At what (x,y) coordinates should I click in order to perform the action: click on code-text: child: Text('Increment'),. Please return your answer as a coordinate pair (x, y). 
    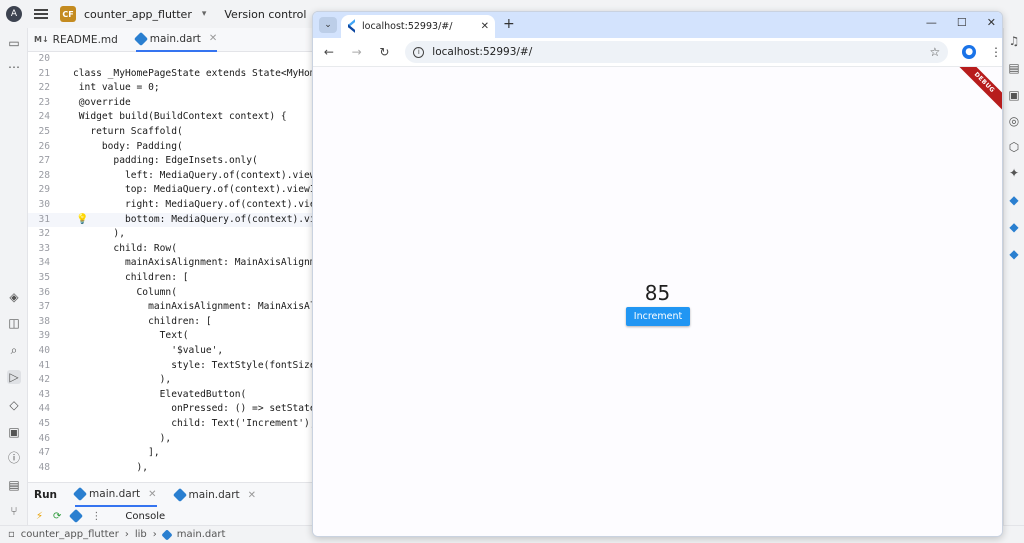
    Looking at the image, I should click on (194, 424).